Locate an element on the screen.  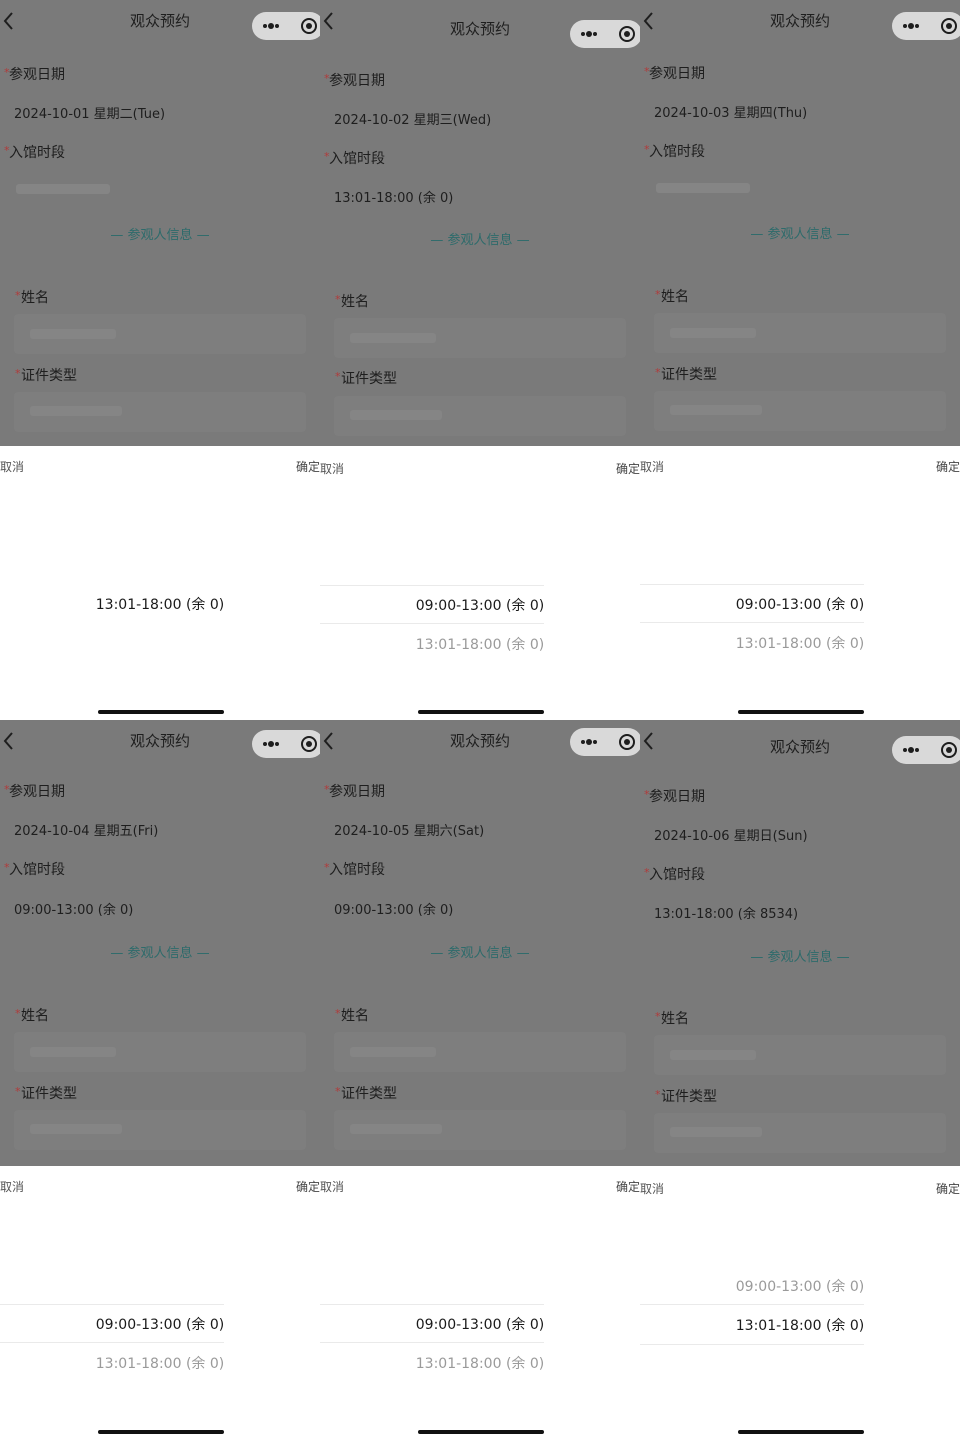
time-value: 13:01-18:00 (余 0) is located at coordinates (393, 196).